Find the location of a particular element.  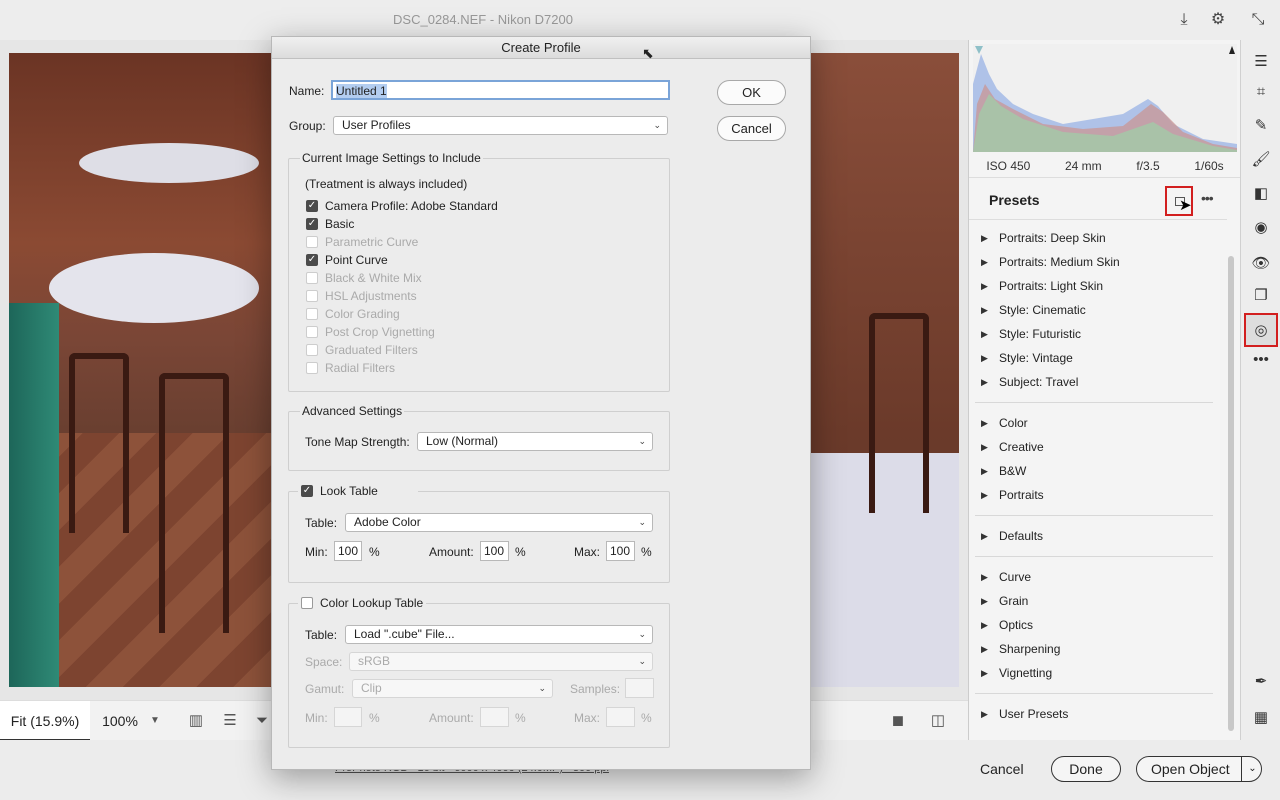

look-max-input: 100 is located at coordinates (620, 551).